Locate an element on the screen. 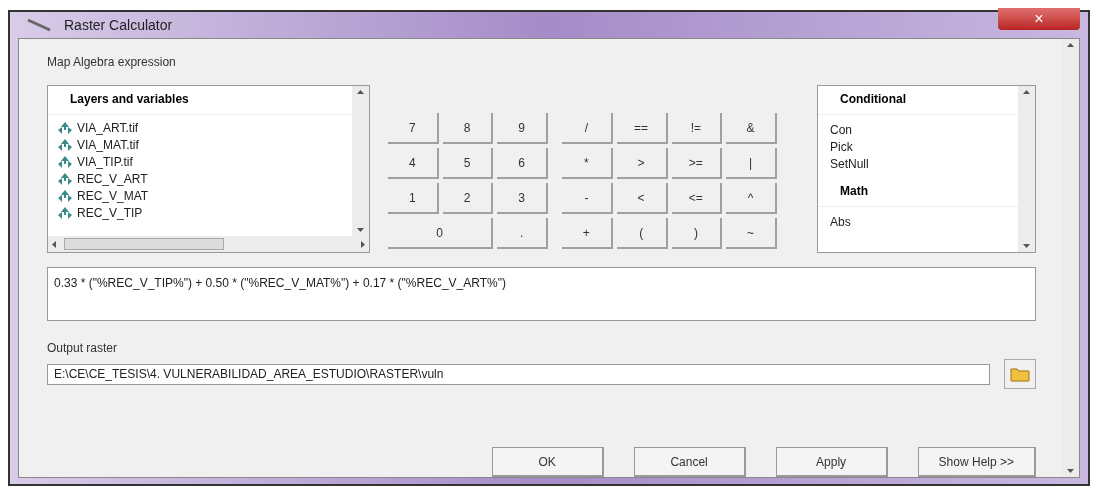 Image resolution: width=1099 pixels, height=492 pixels. scroll-thumb is located at coordinates (144, 244).